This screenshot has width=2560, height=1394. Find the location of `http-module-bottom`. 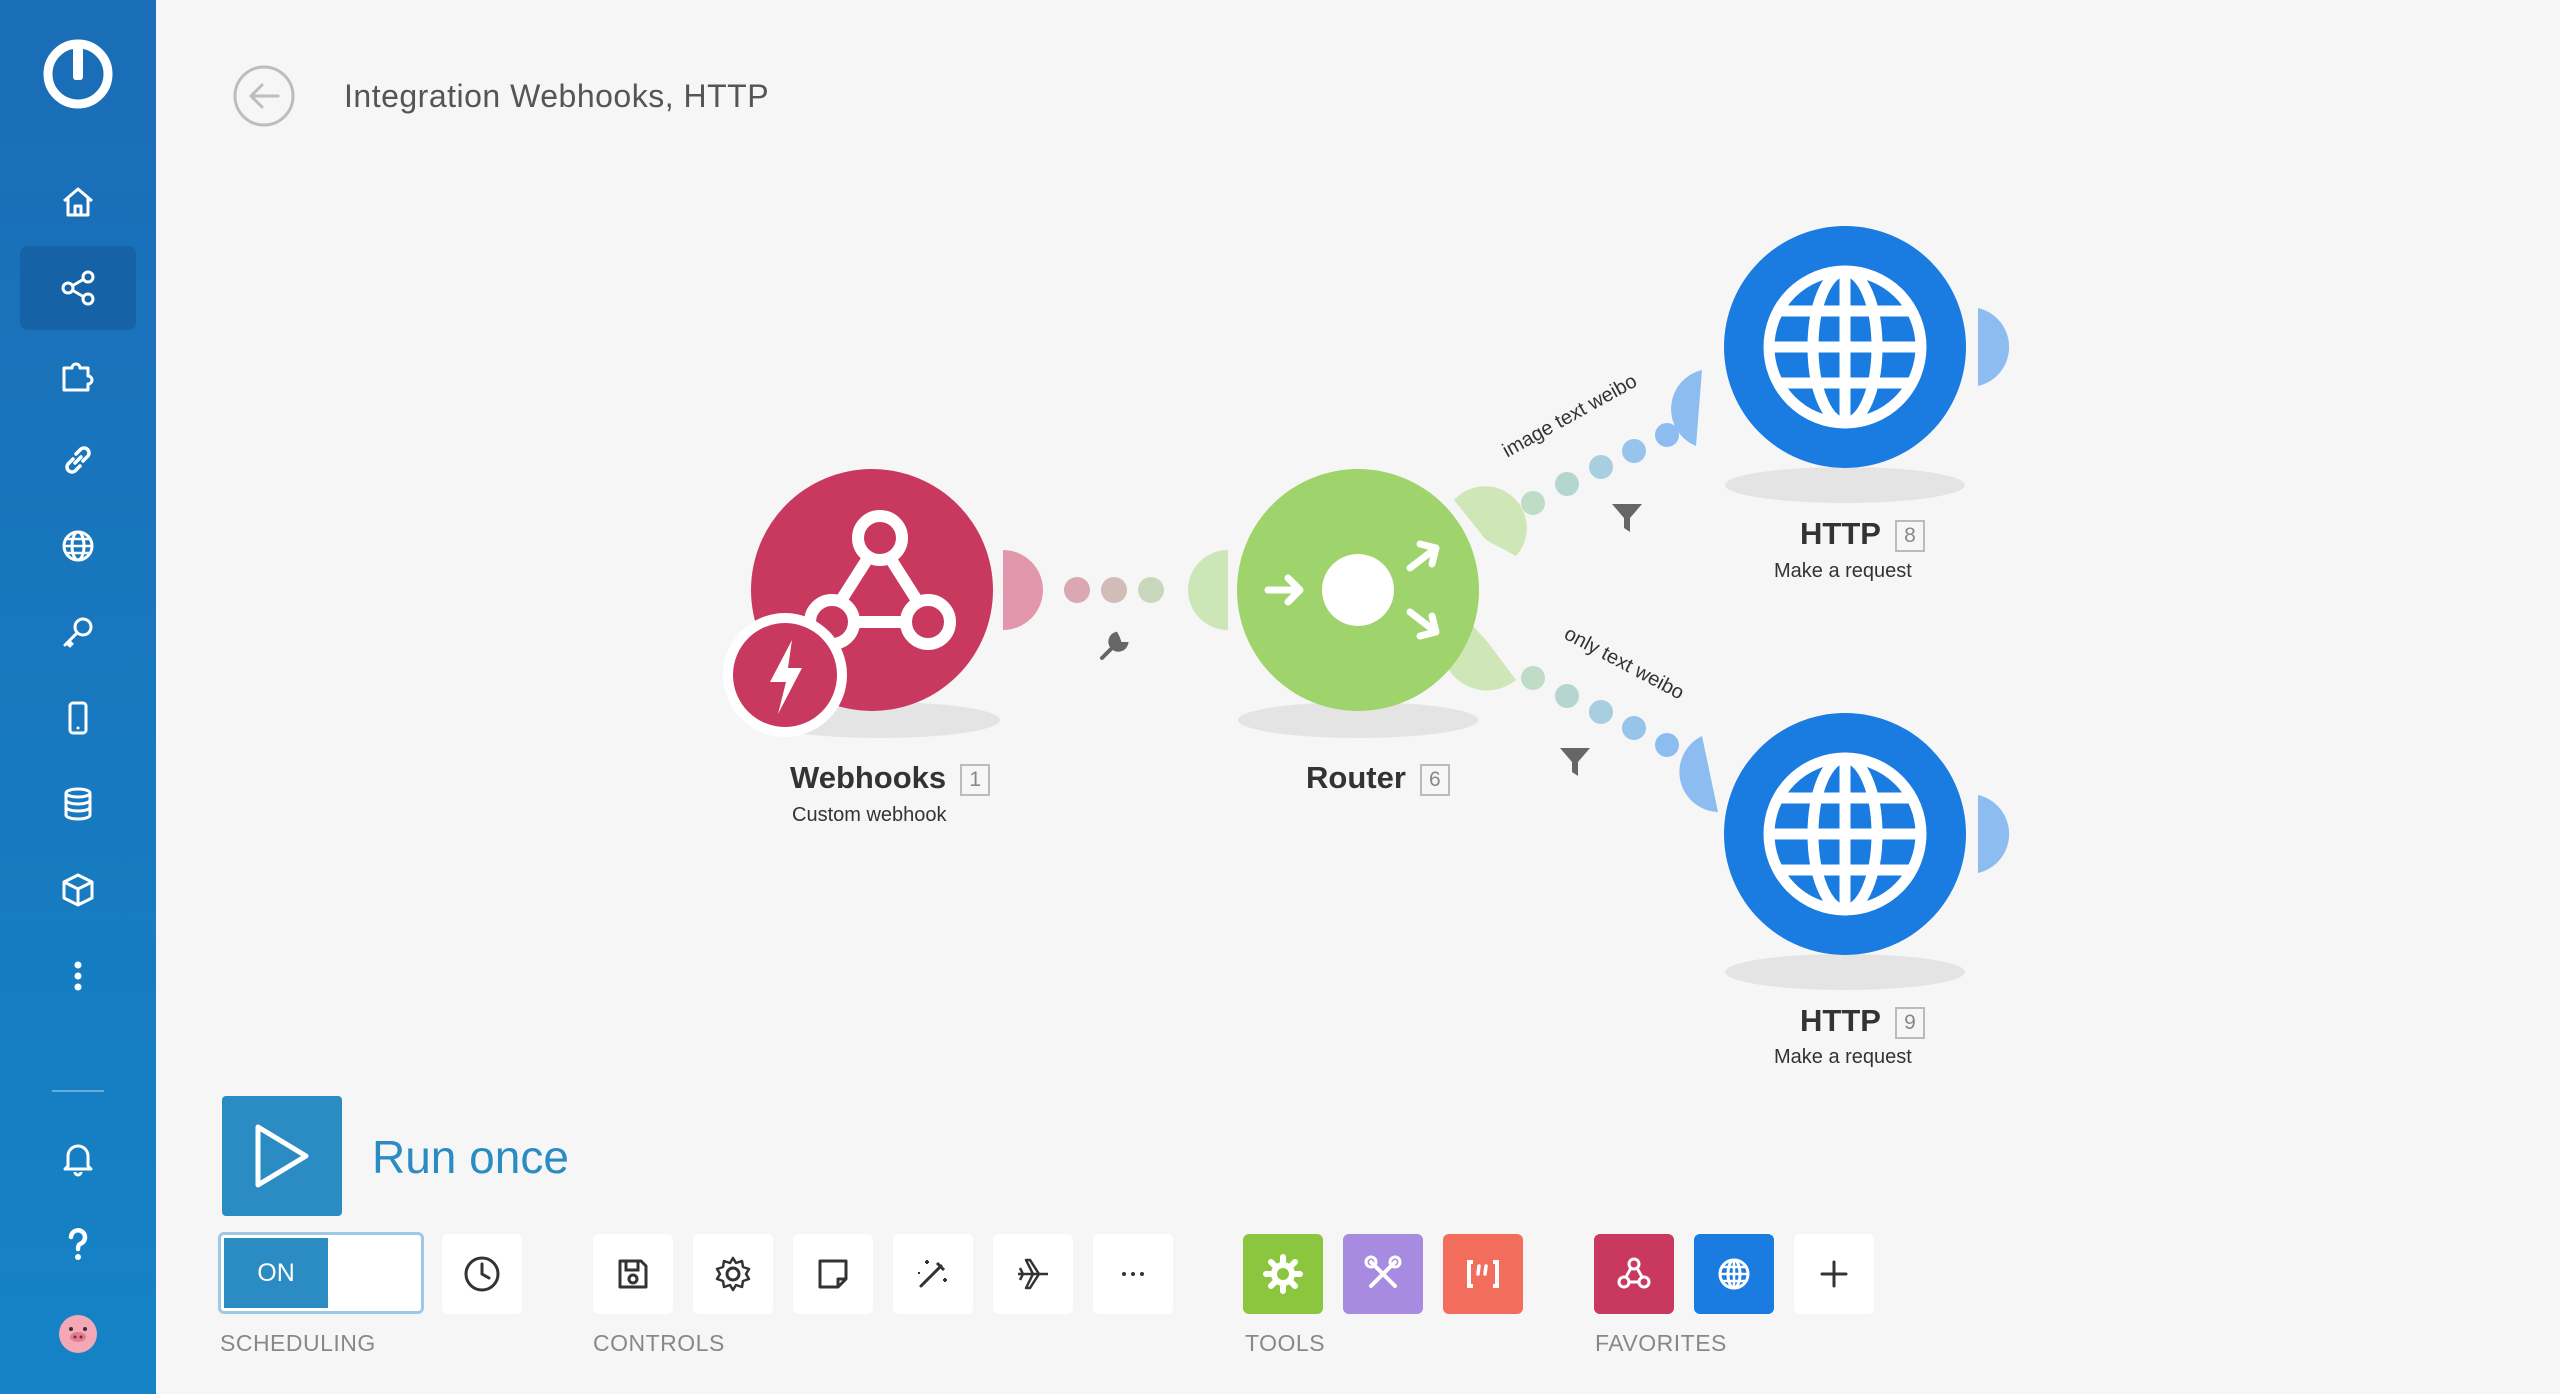

http-module-bottom is located at coordinates (1867, 834).